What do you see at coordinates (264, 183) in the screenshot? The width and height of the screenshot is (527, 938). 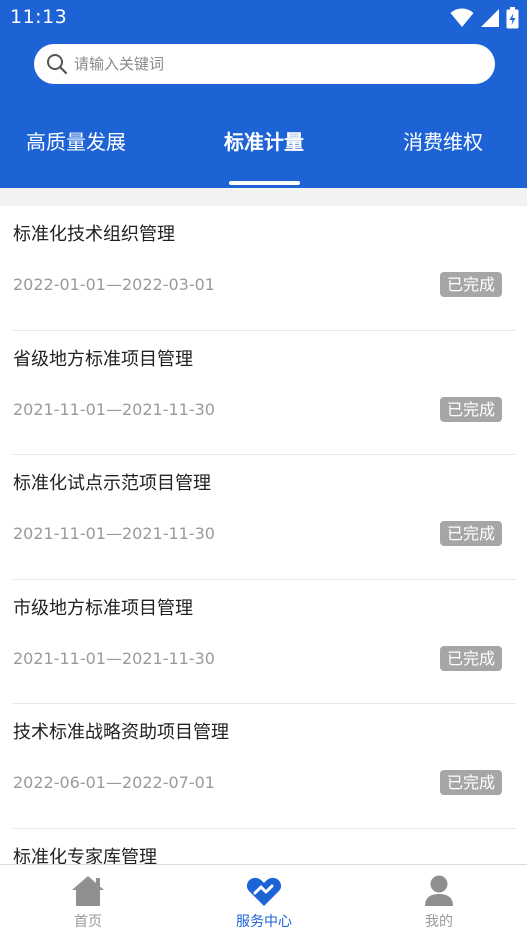 I see `active-tab-indicator` at bounding box center [264, 183].